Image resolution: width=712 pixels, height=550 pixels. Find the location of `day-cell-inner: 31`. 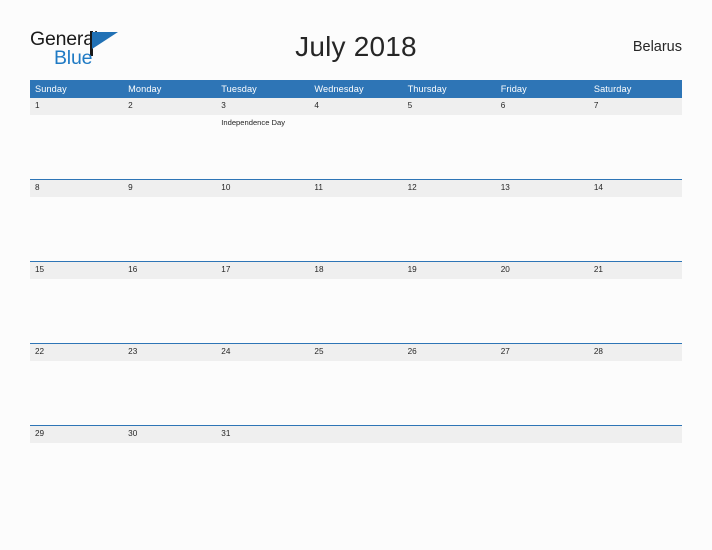

day-cell-inner: 31 is located at coordinates (263, 466).